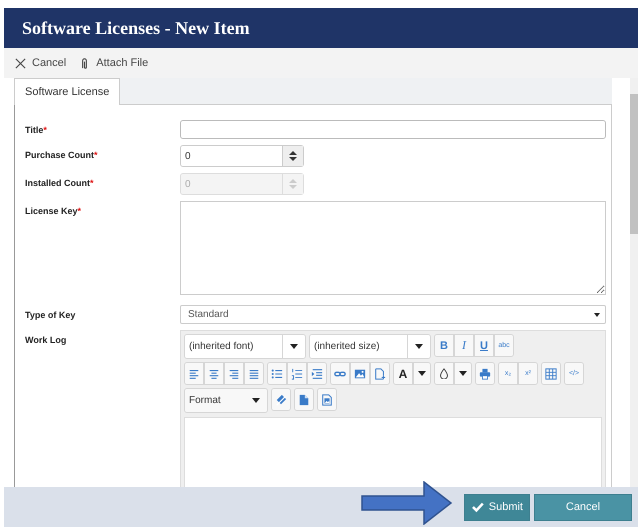  Describe the element at coordinates (327, 400) in the screenshot. I see `image-file-icon` at that location.